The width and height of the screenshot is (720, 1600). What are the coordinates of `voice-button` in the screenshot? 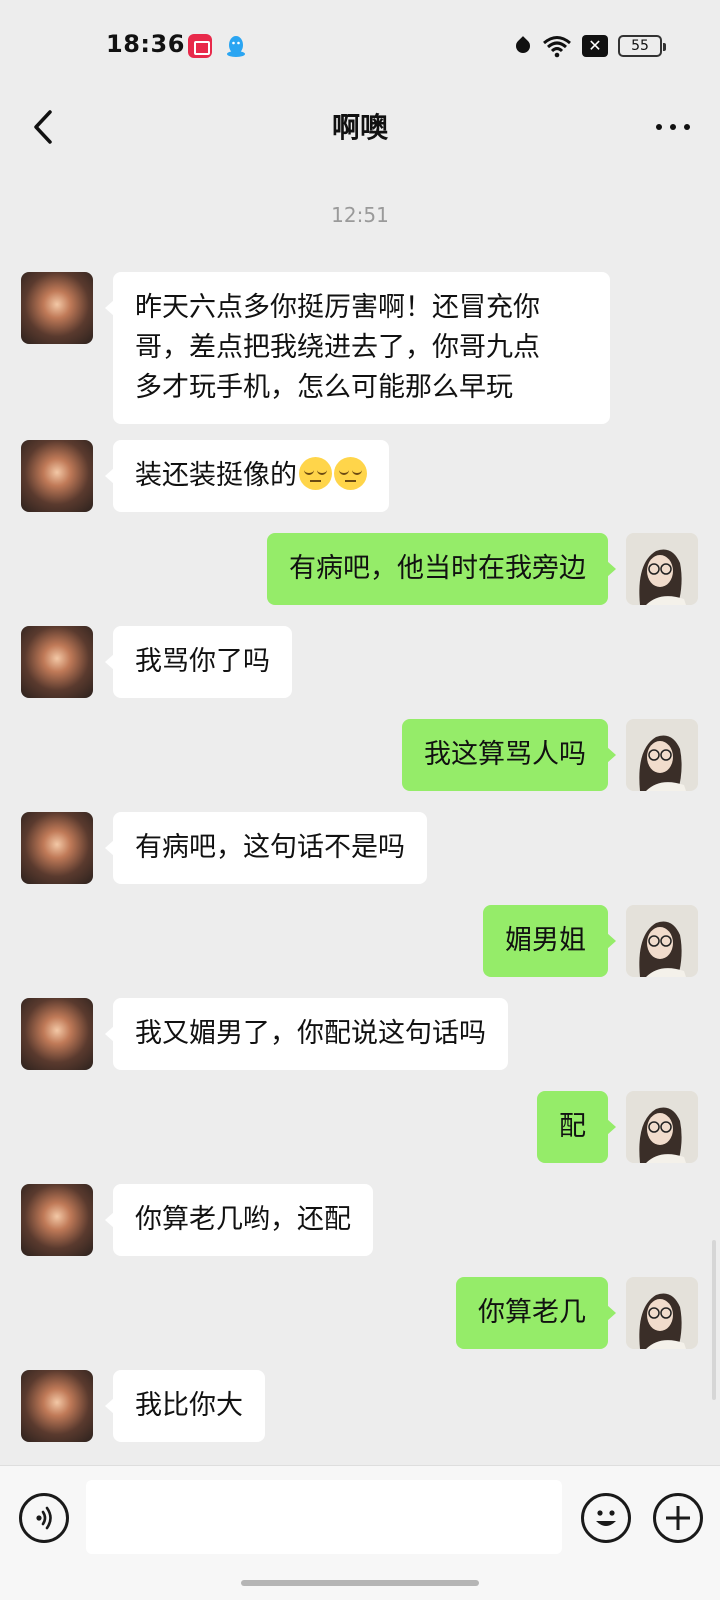 It's located at (44, 1518).